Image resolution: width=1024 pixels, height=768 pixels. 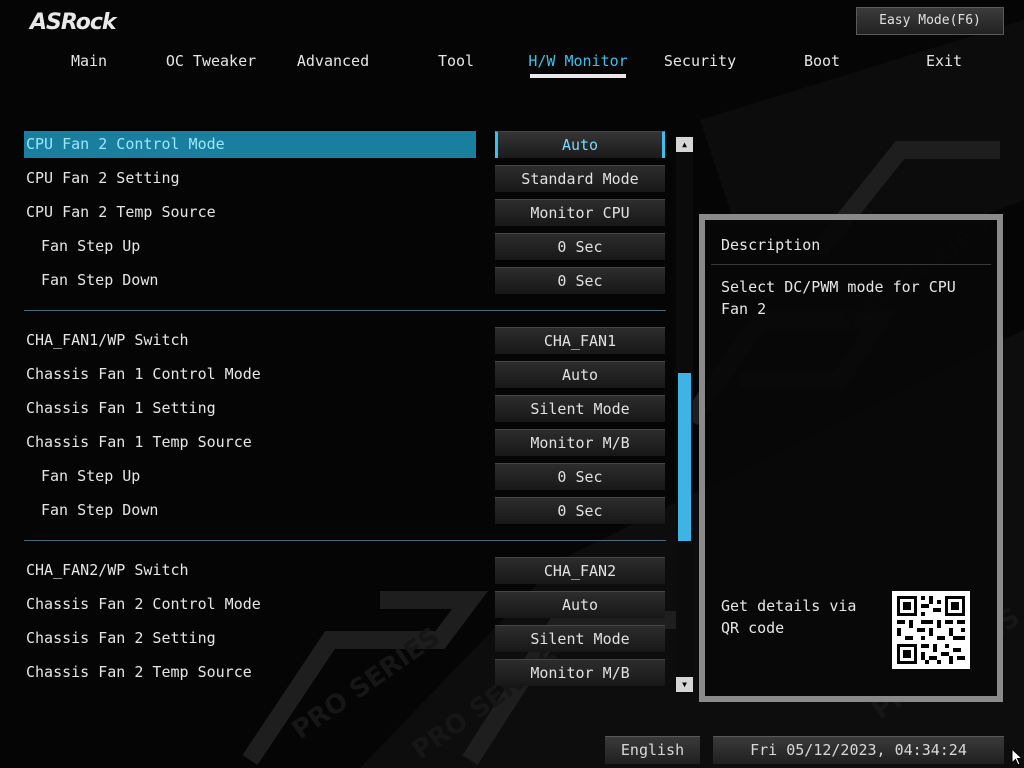 I want to click on asrock-logo: ASRock, so click(x=73, y=22).